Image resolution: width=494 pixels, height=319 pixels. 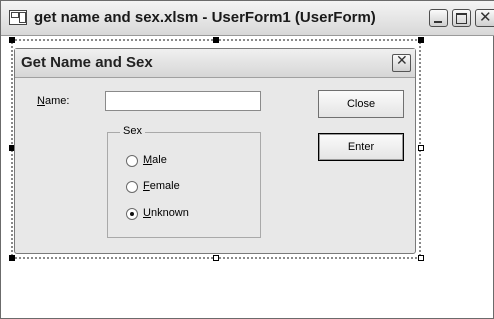 What do you see at coordinates (438, 18) in the screenshot?
I see `minimize-button` at bounding box center [438, 18].